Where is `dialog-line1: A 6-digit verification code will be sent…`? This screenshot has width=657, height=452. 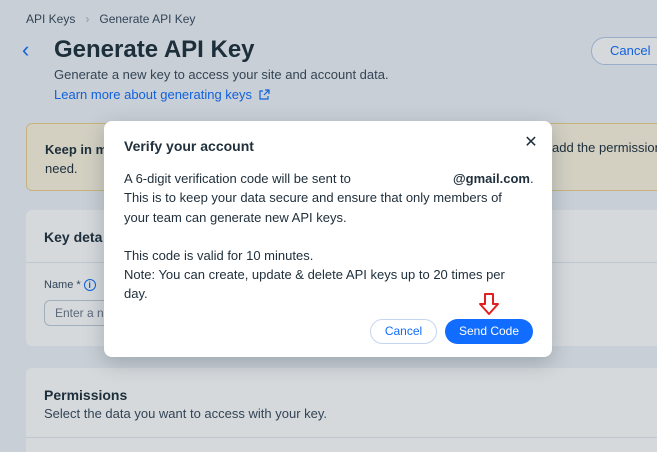 dialog-line1: A 6-digit verification code will be sent… is located at coordinates (237, 178).